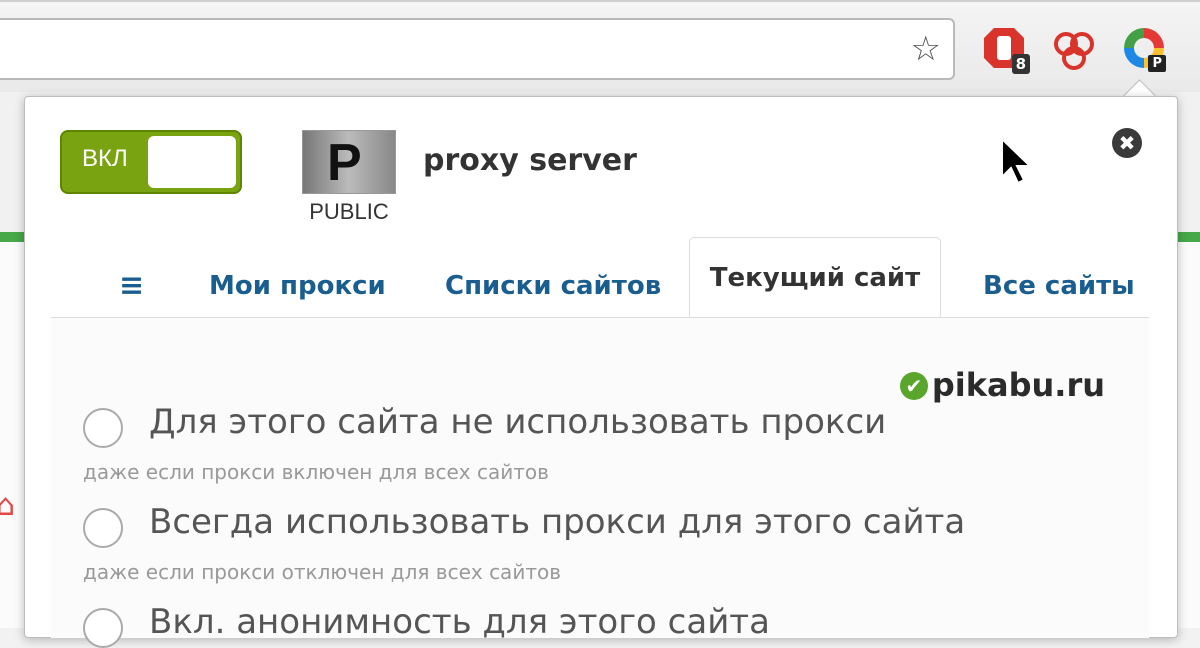  Describe the element at coordinates (477, 49) in the screenshot. I see `address-bar: ☆` at that location.